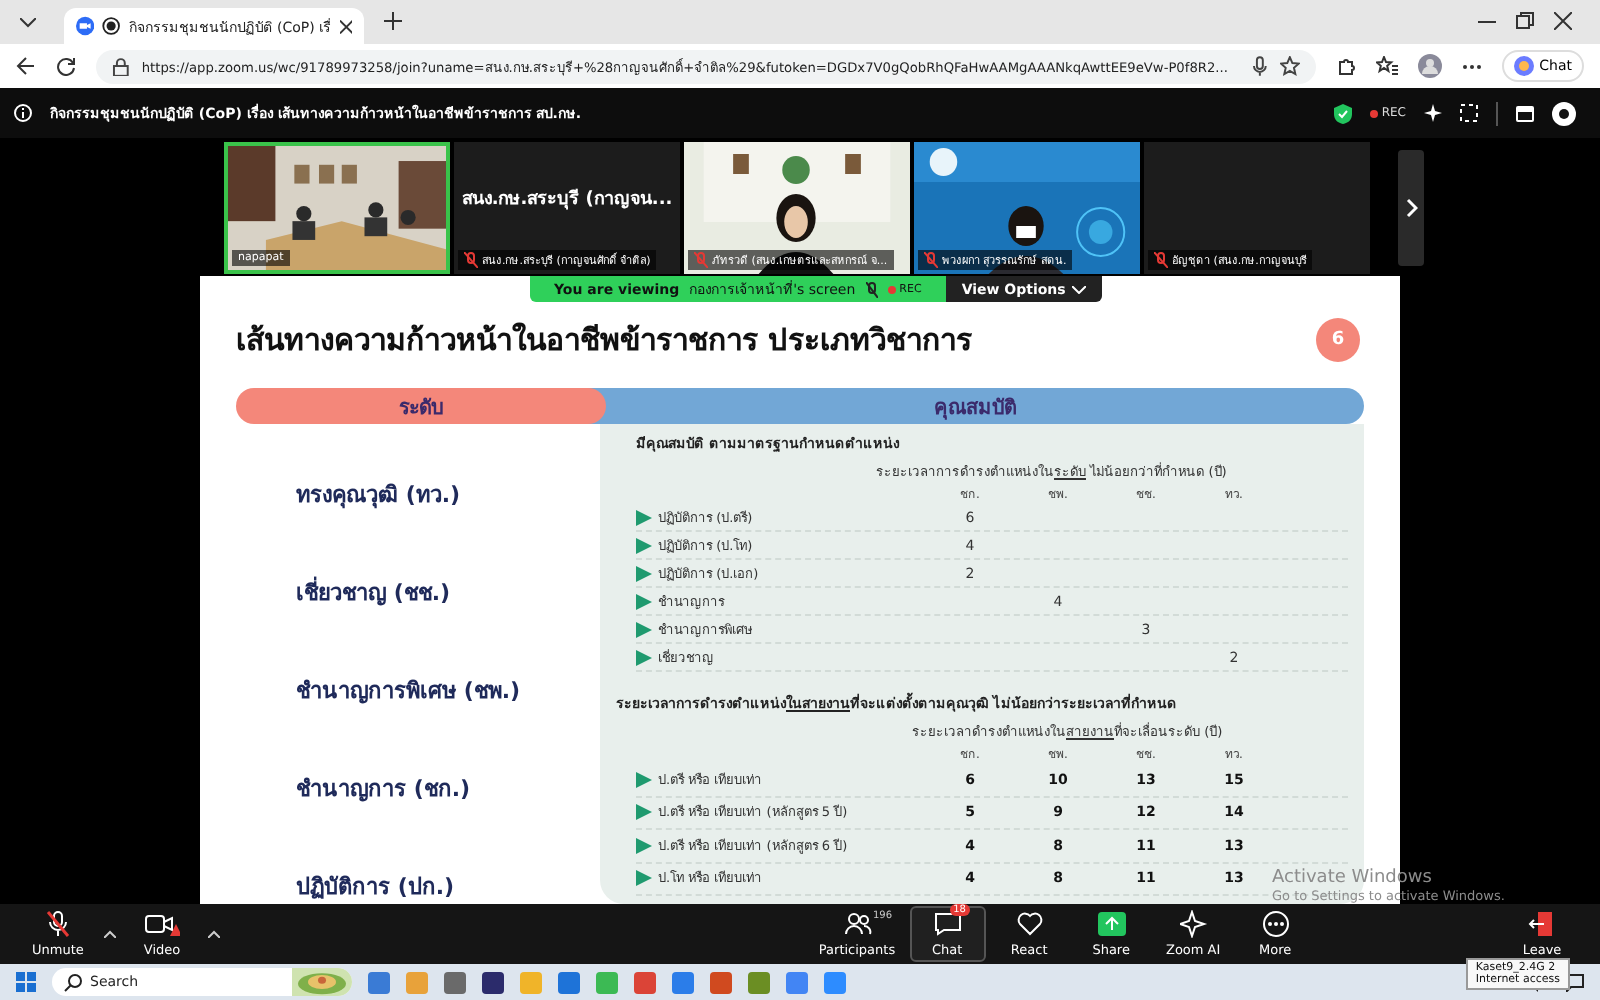 The width and height of the screenshot is (1600, 1000). Describe the element at coordinates (1259, 66) in the screenshot. I see `microphone-icon` at that location.